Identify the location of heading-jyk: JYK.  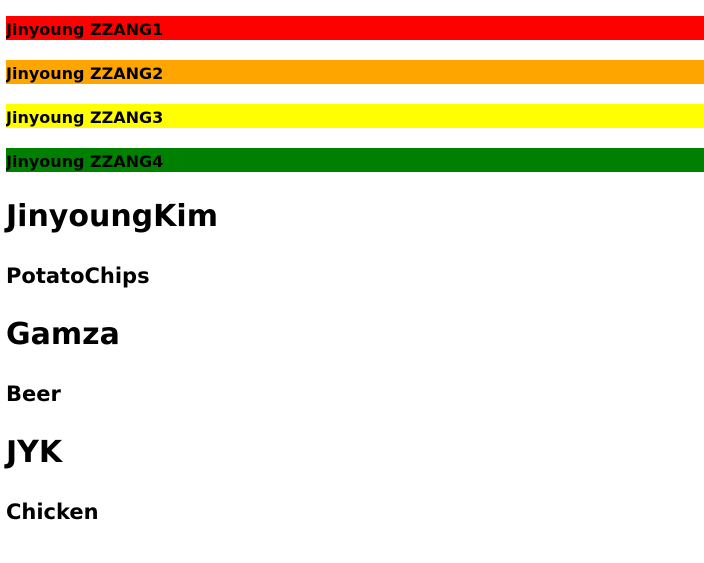
(34, 452).